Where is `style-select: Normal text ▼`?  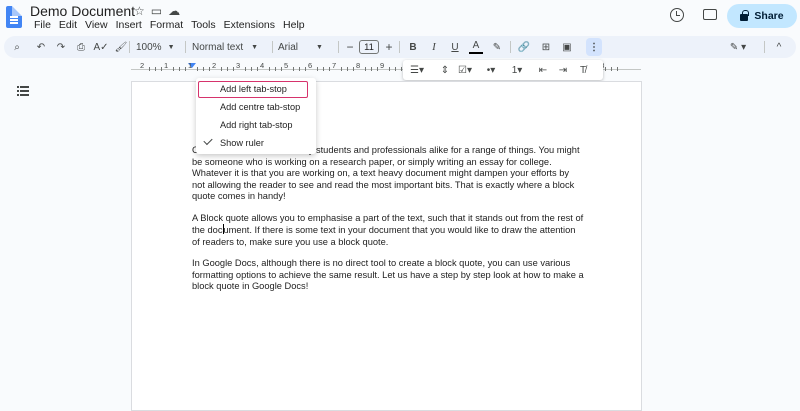
style-select: Normal text ▼ is located at coordinates (229, 47).